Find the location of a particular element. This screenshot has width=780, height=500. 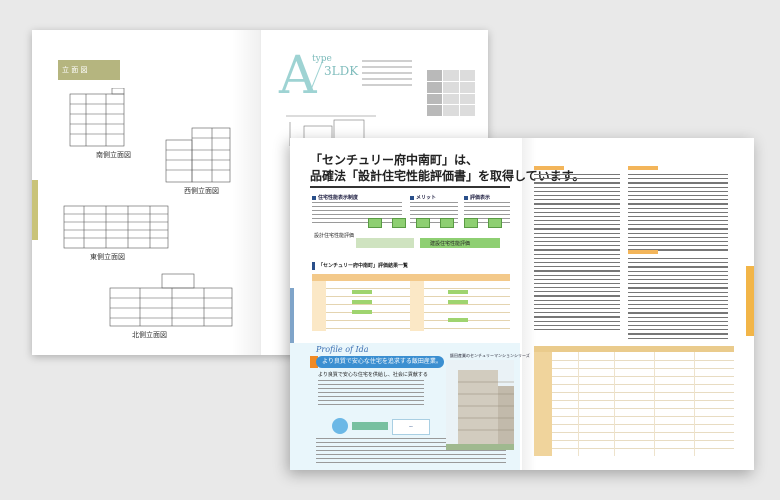

slogan-card: 〜 is located at coordinates (411, 427).